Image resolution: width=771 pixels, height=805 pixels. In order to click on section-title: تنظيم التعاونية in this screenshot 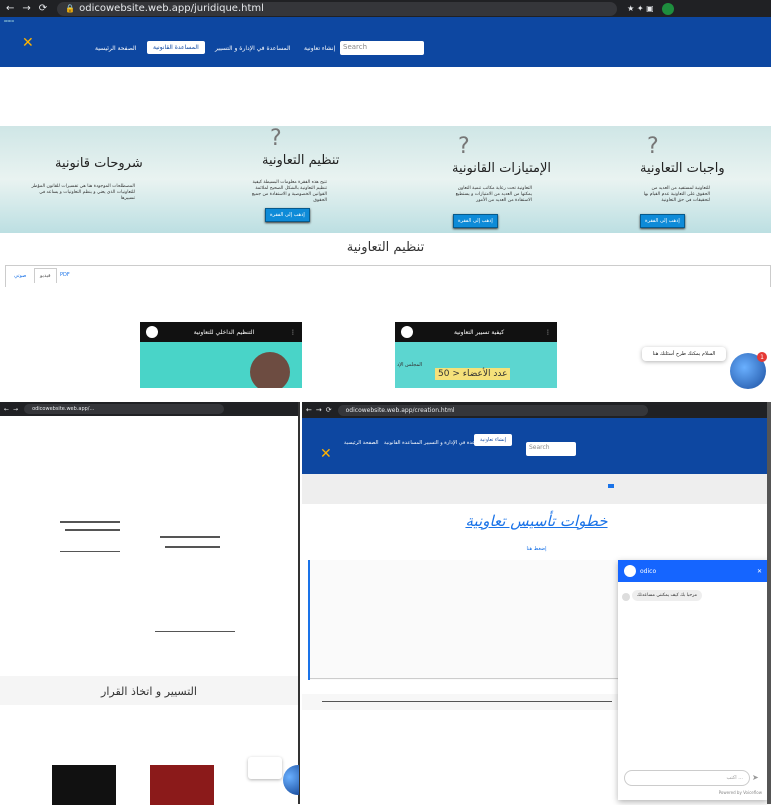, I will do `click(385, 247)`.